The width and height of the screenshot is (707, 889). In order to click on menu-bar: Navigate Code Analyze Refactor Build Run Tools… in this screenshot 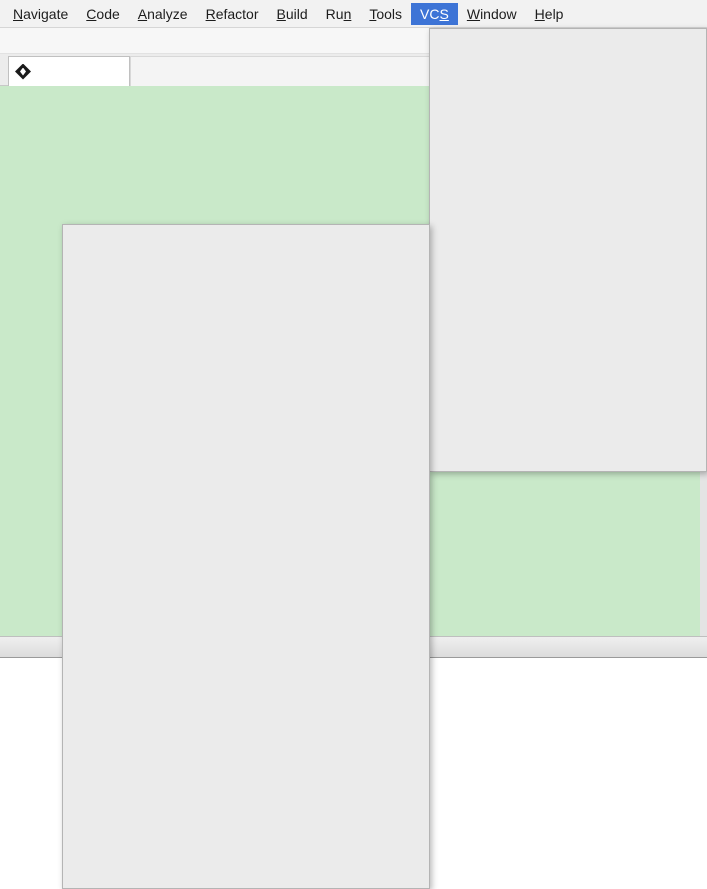, I will do `click(353, 14)`.